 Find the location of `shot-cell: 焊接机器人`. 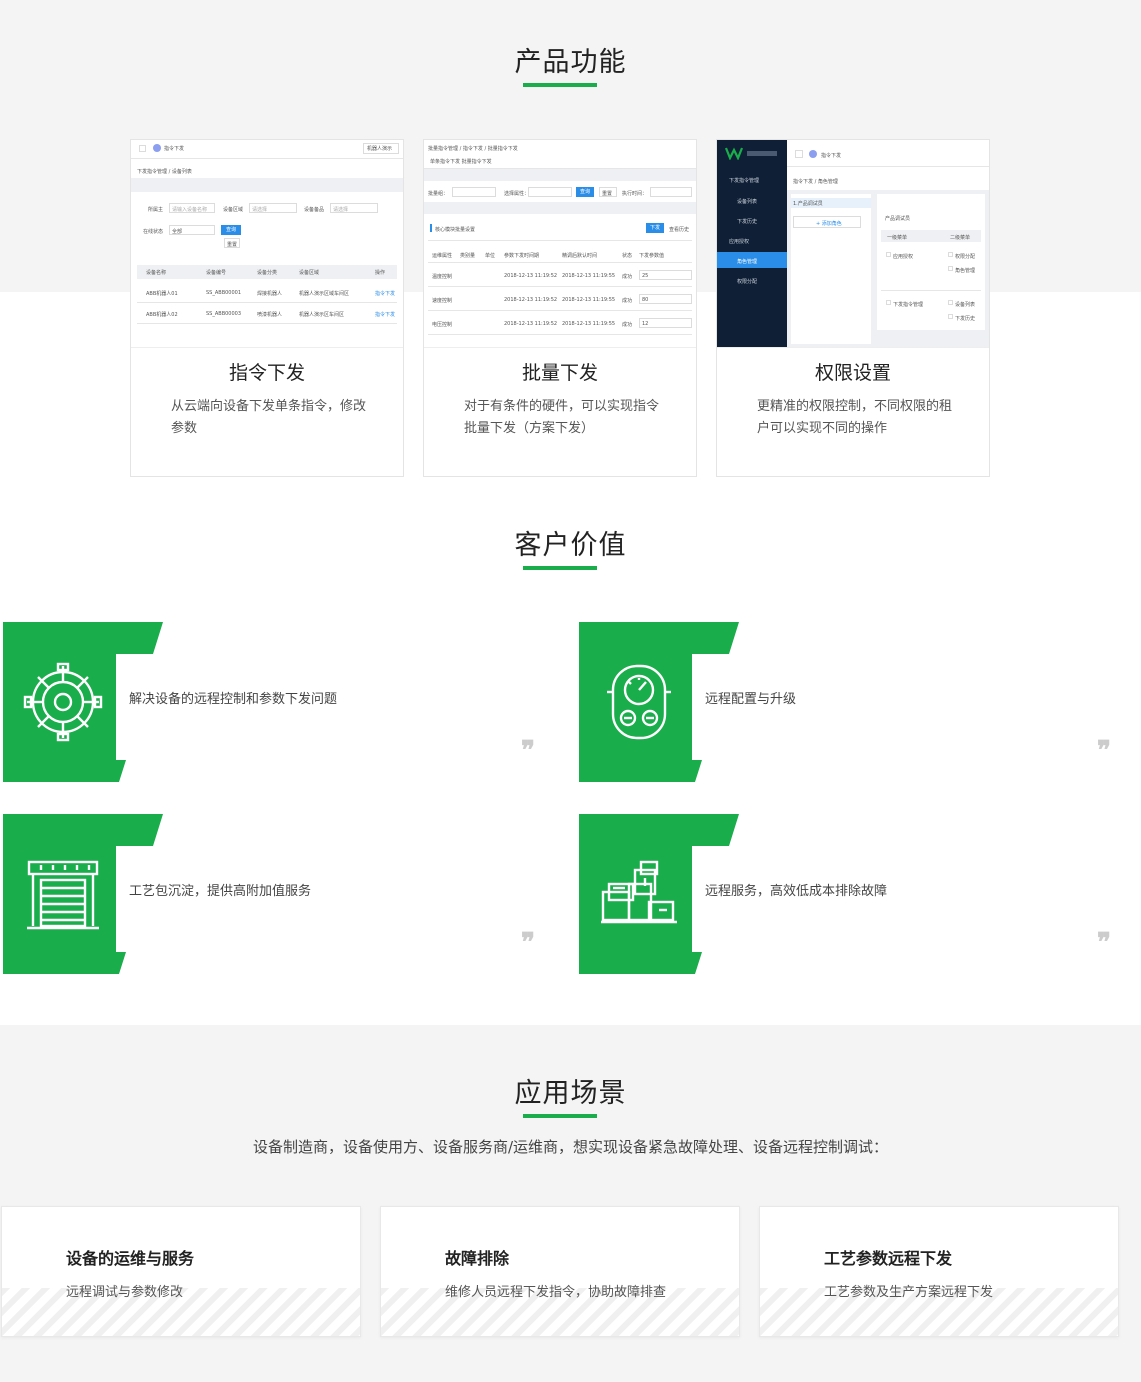

shot-cell: 焊接机器人 is located at coordinates (270, 294).